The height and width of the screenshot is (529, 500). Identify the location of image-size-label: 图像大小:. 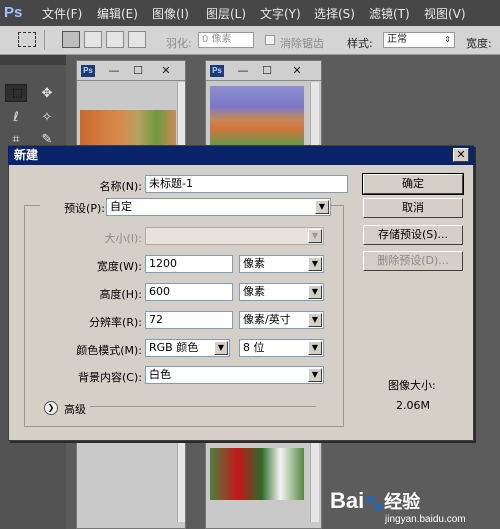
(412, 385).